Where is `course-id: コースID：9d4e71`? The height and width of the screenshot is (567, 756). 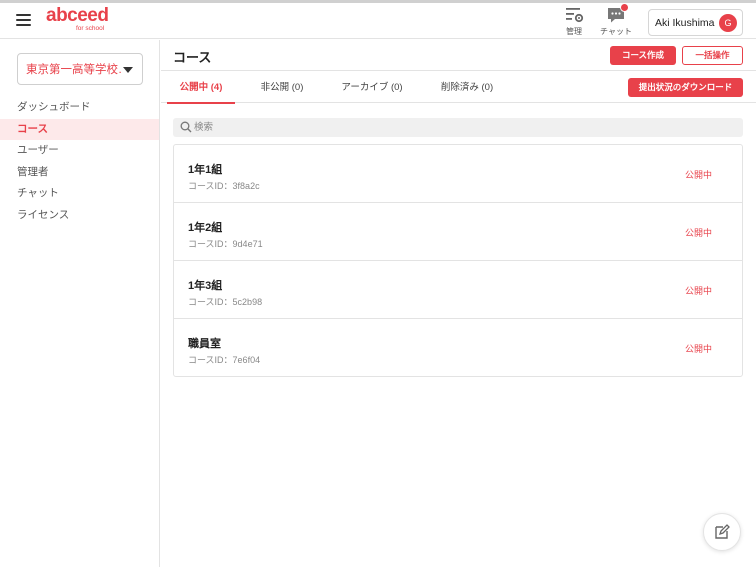 course-id: コースID：9d4e71 is located at coordinates (225, 244).